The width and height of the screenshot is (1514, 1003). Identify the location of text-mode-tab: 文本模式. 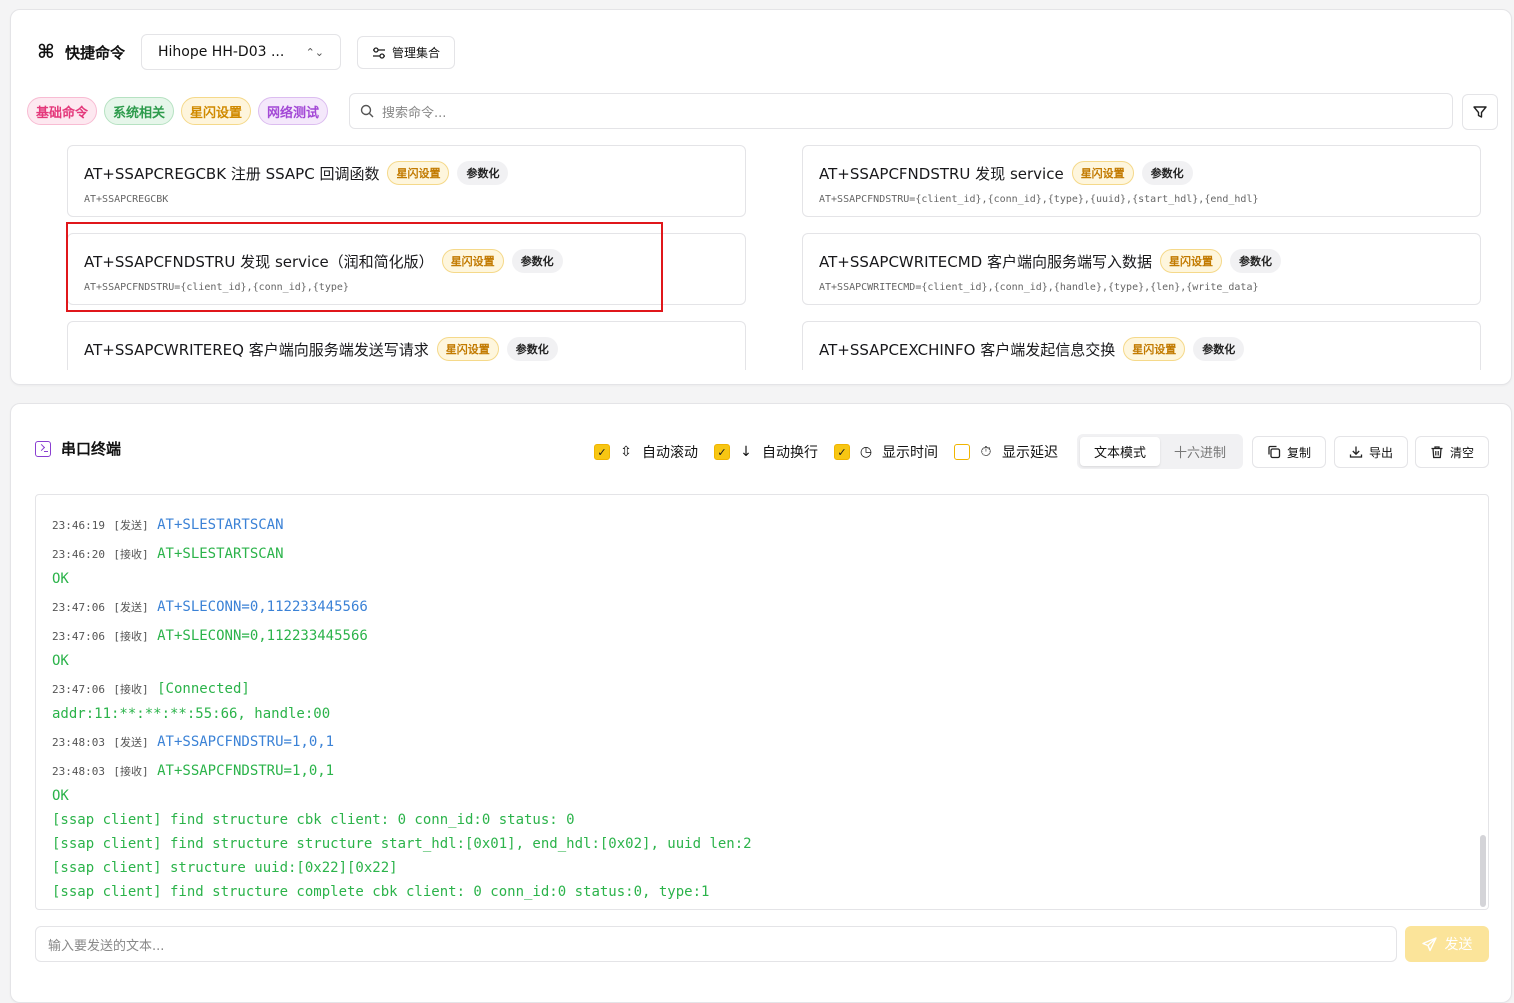
(1120, 451).